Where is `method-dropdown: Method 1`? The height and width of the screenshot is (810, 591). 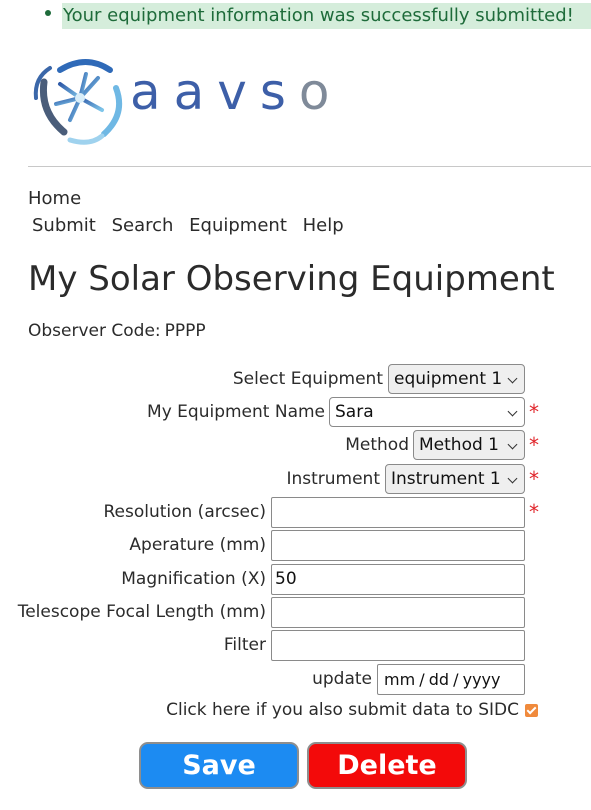 method-dropdown: Method 1 is located at coordinates (469, 445).